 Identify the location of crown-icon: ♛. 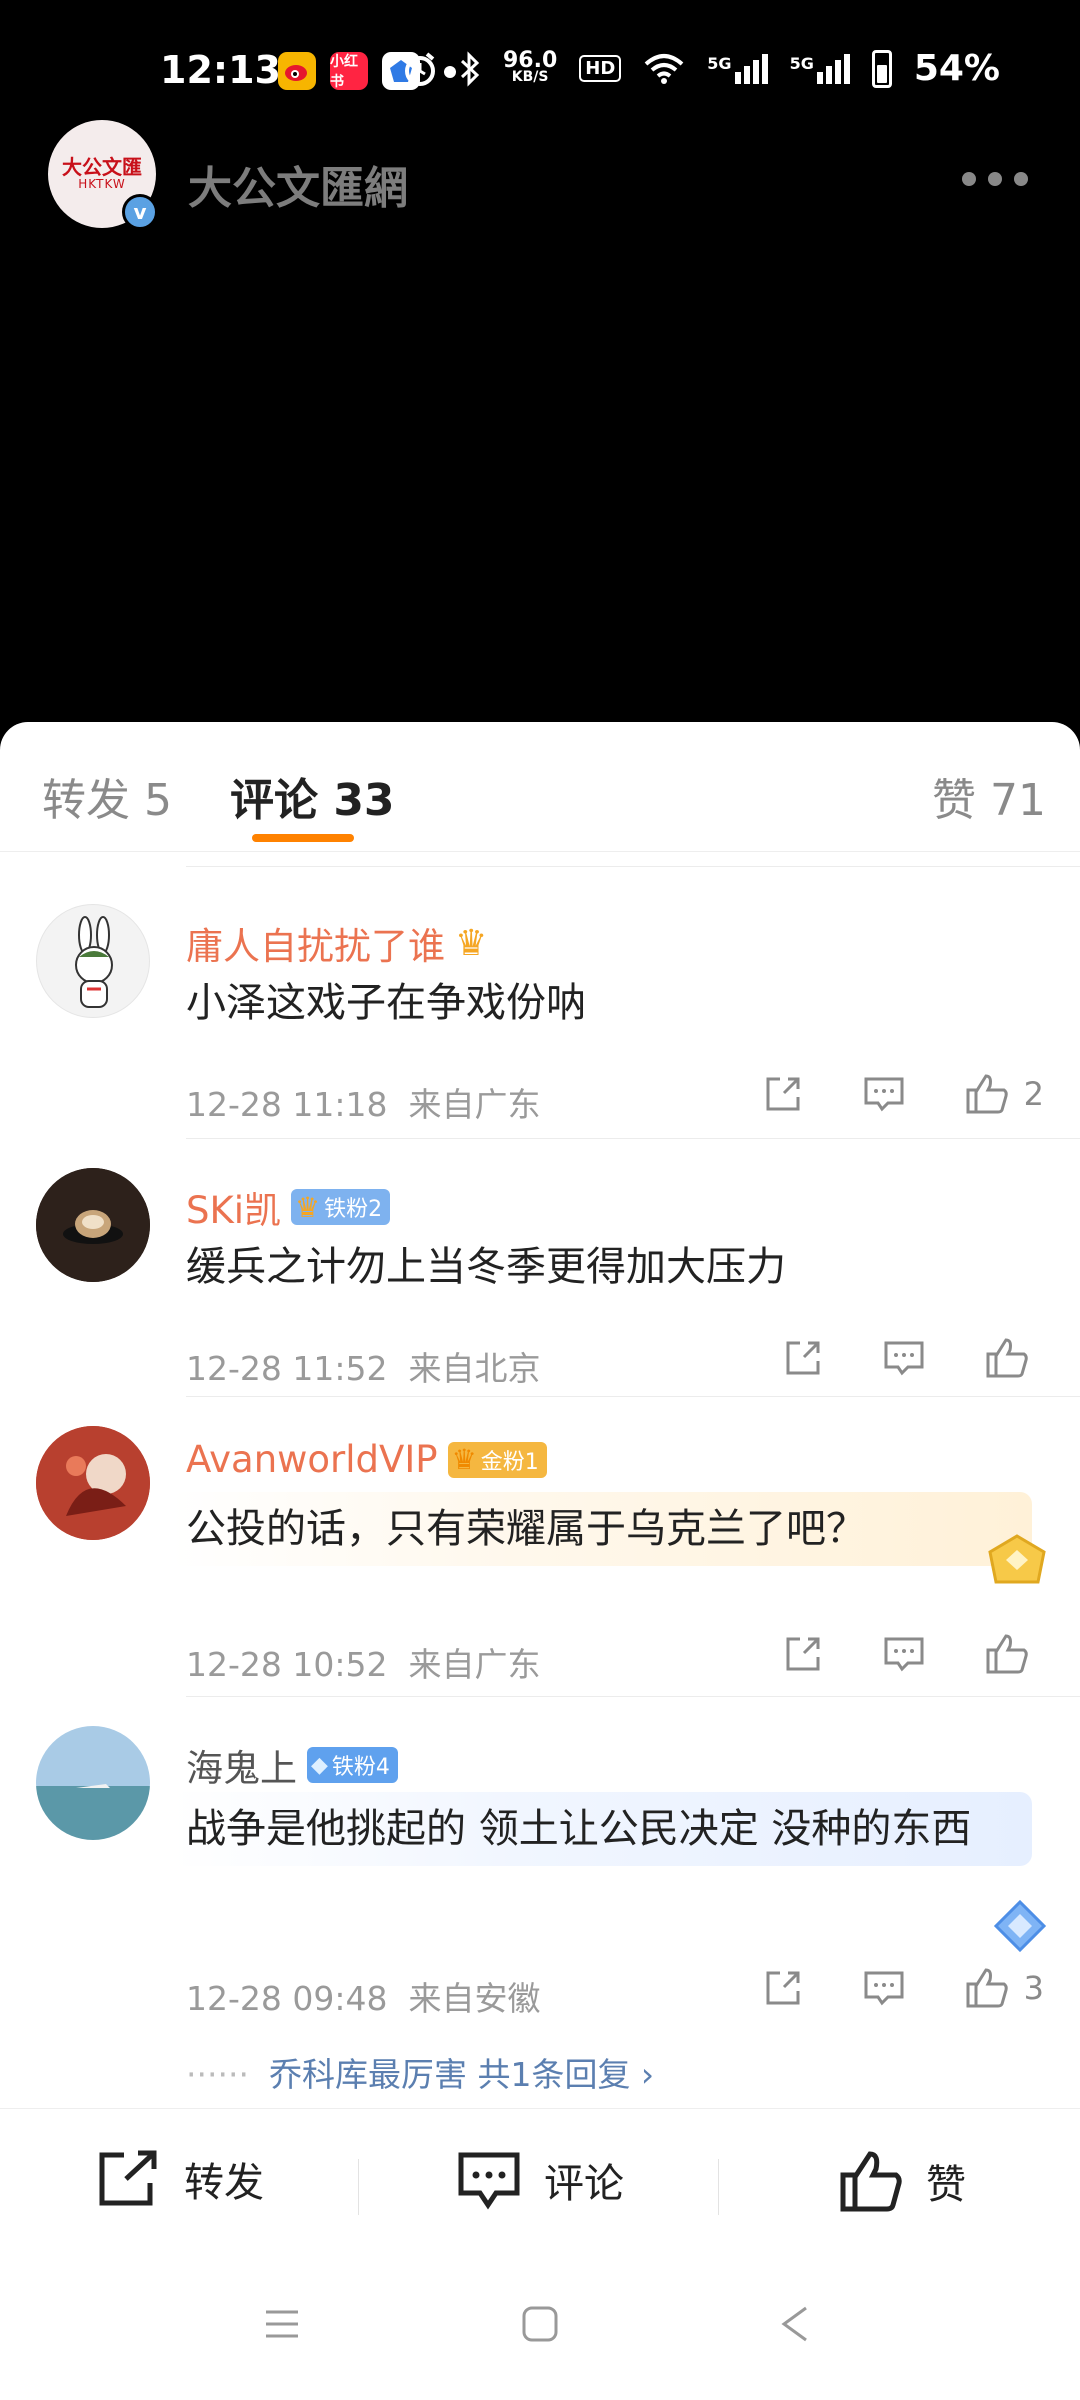
(471, 943).